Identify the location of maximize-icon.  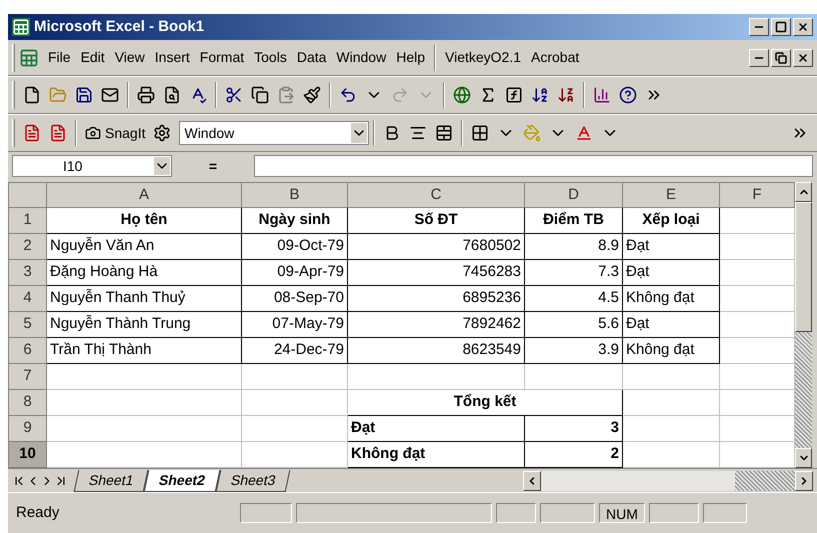
(781, 27).